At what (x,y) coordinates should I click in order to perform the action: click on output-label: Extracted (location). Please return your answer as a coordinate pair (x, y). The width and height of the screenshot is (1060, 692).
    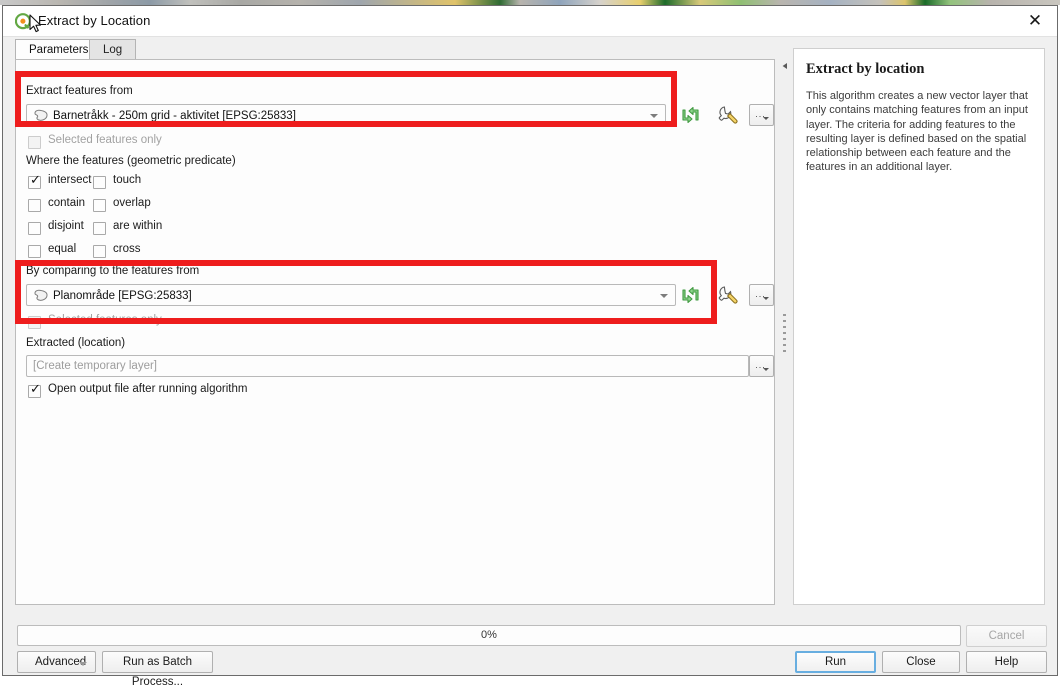
    Looking at the image, I should click on (76, 343).